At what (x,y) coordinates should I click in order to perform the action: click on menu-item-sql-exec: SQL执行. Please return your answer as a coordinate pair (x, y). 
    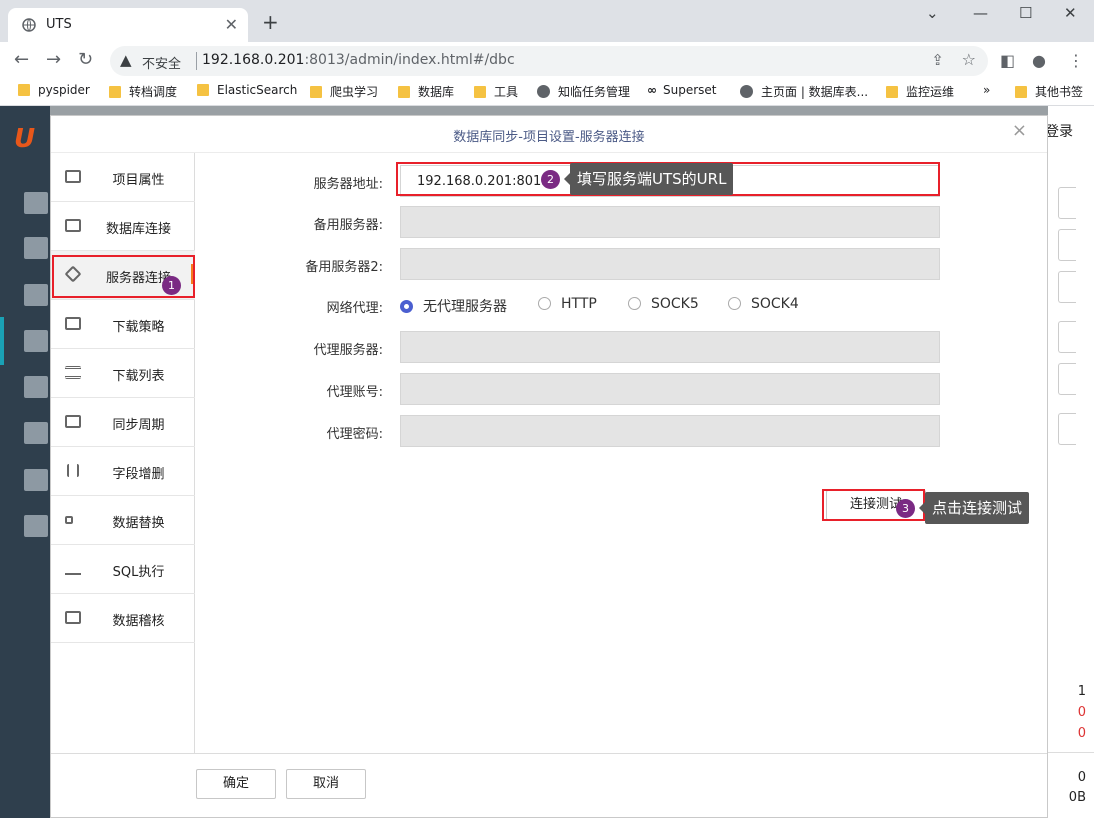
    Looking at the image, I should click on (123, 569).